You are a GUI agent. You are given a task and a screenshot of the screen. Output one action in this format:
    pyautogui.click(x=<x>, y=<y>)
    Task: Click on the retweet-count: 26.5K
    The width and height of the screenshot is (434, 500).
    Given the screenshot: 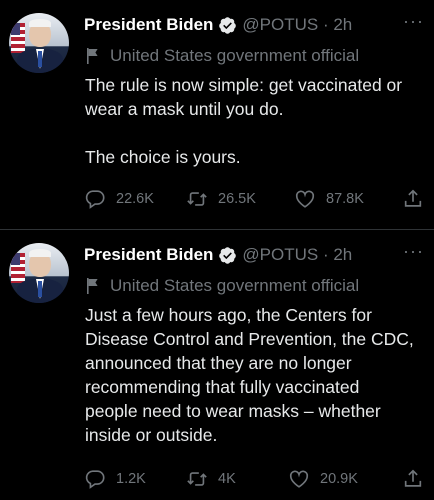 What is the action you would take?
    pyautogui.click(x=237, y=199)
    